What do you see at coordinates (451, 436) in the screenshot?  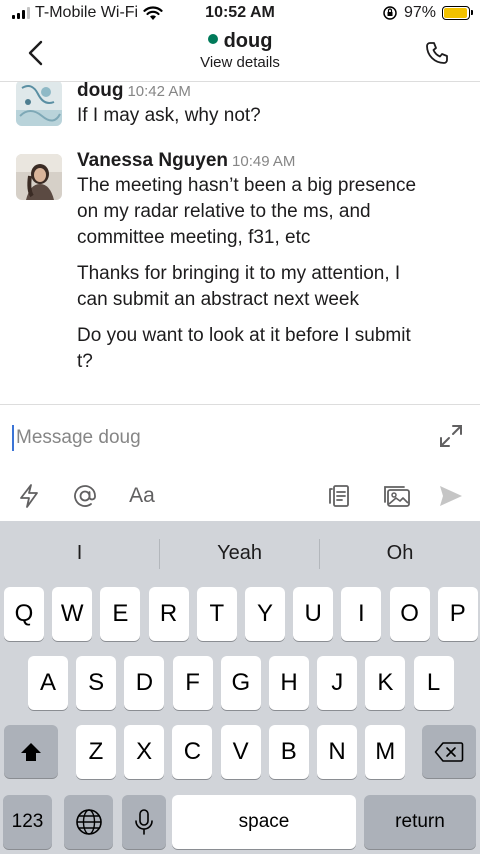 I see `expand-icon` at bounding box center [451, 436].